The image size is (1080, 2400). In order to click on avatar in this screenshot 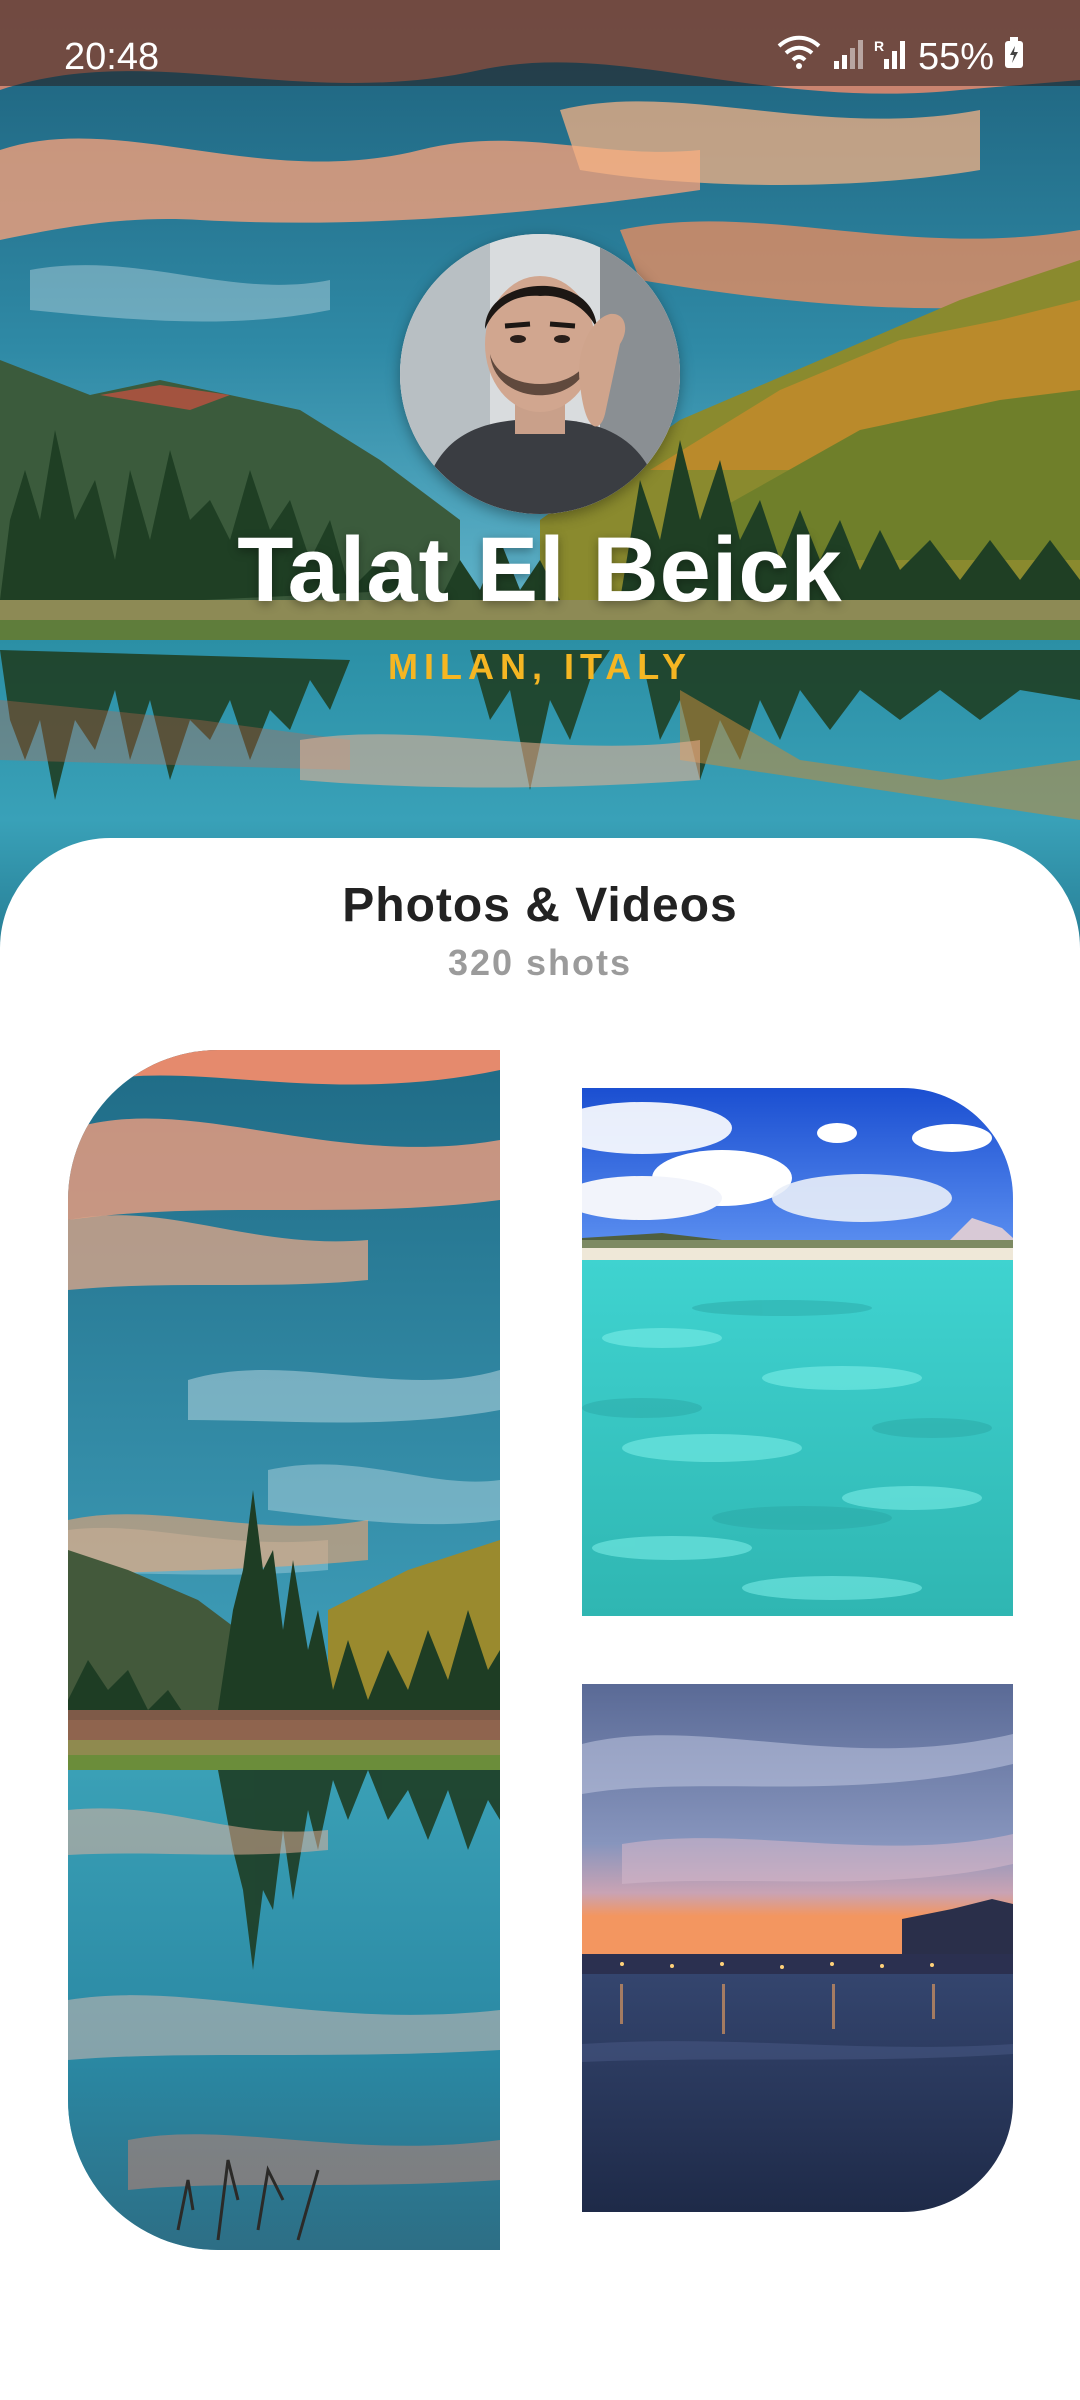, I will do `click(540, 374)`.